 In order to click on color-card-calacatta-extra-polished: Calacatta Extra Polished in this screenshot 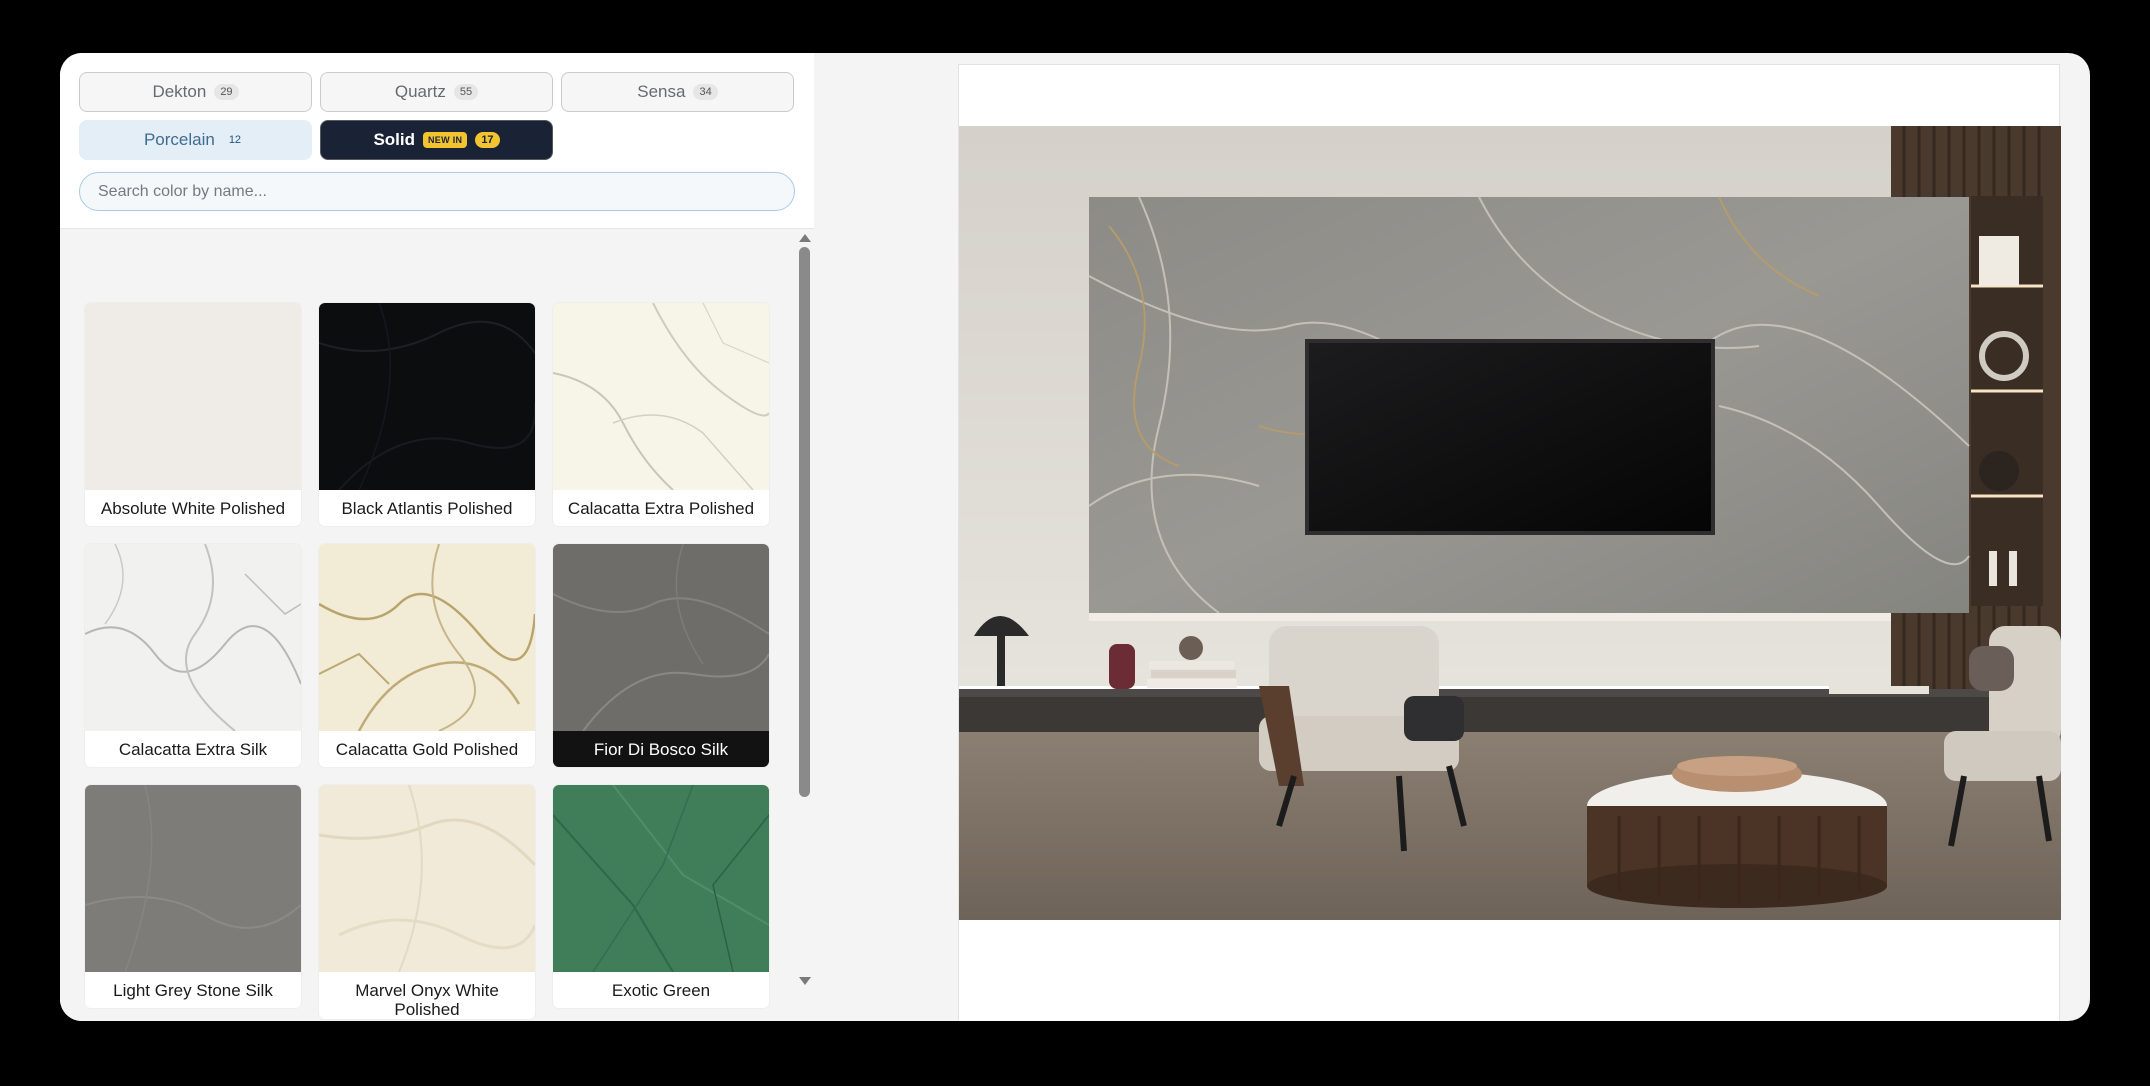, I will do `click(661, 414)`.